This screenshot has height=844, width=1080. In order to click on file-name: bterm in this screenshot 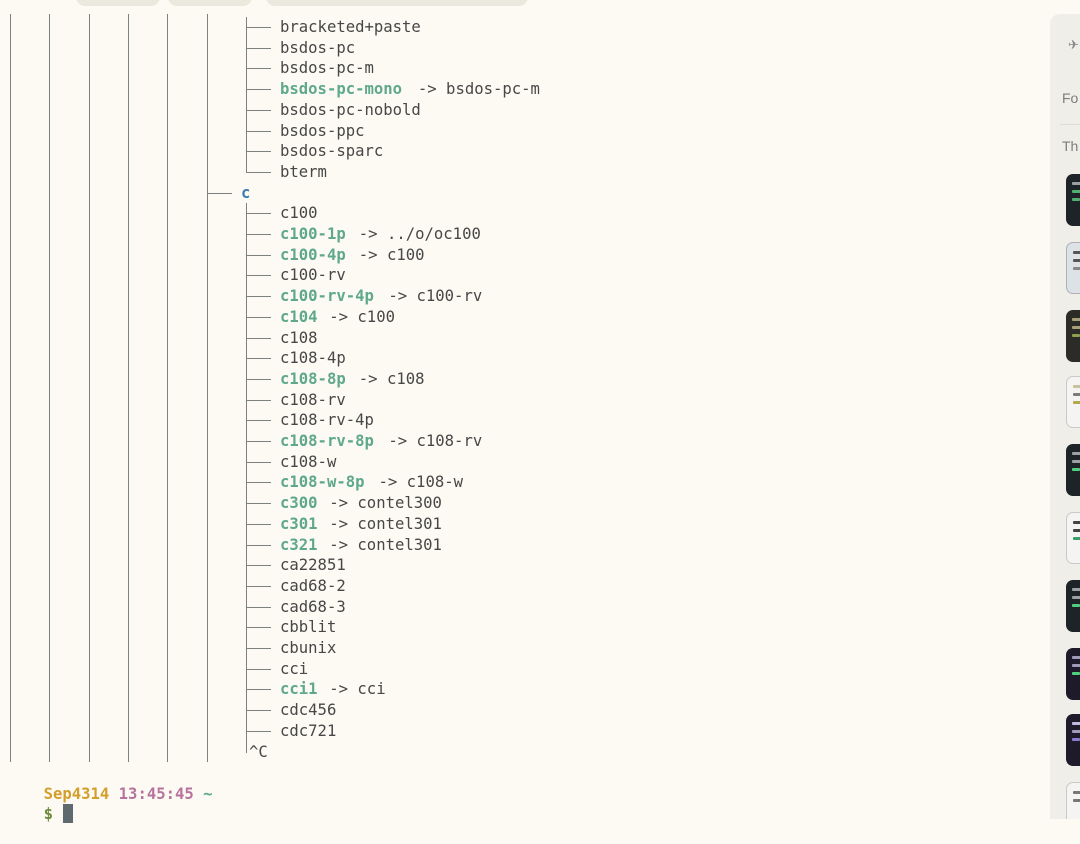, I will do `click(303, 171)`.